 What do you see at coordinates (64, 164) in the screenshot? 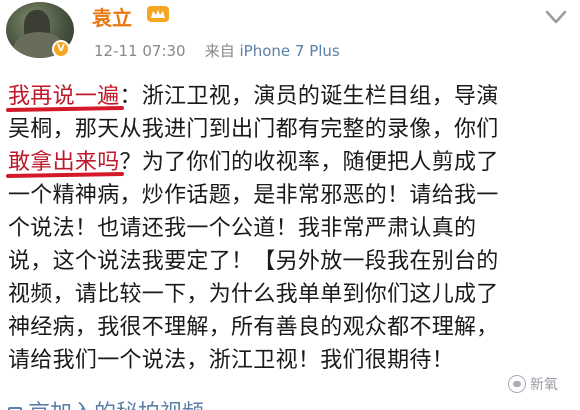
I see `underlined-highlight: 敢拿出来吗` at bounding box center [64, 164].